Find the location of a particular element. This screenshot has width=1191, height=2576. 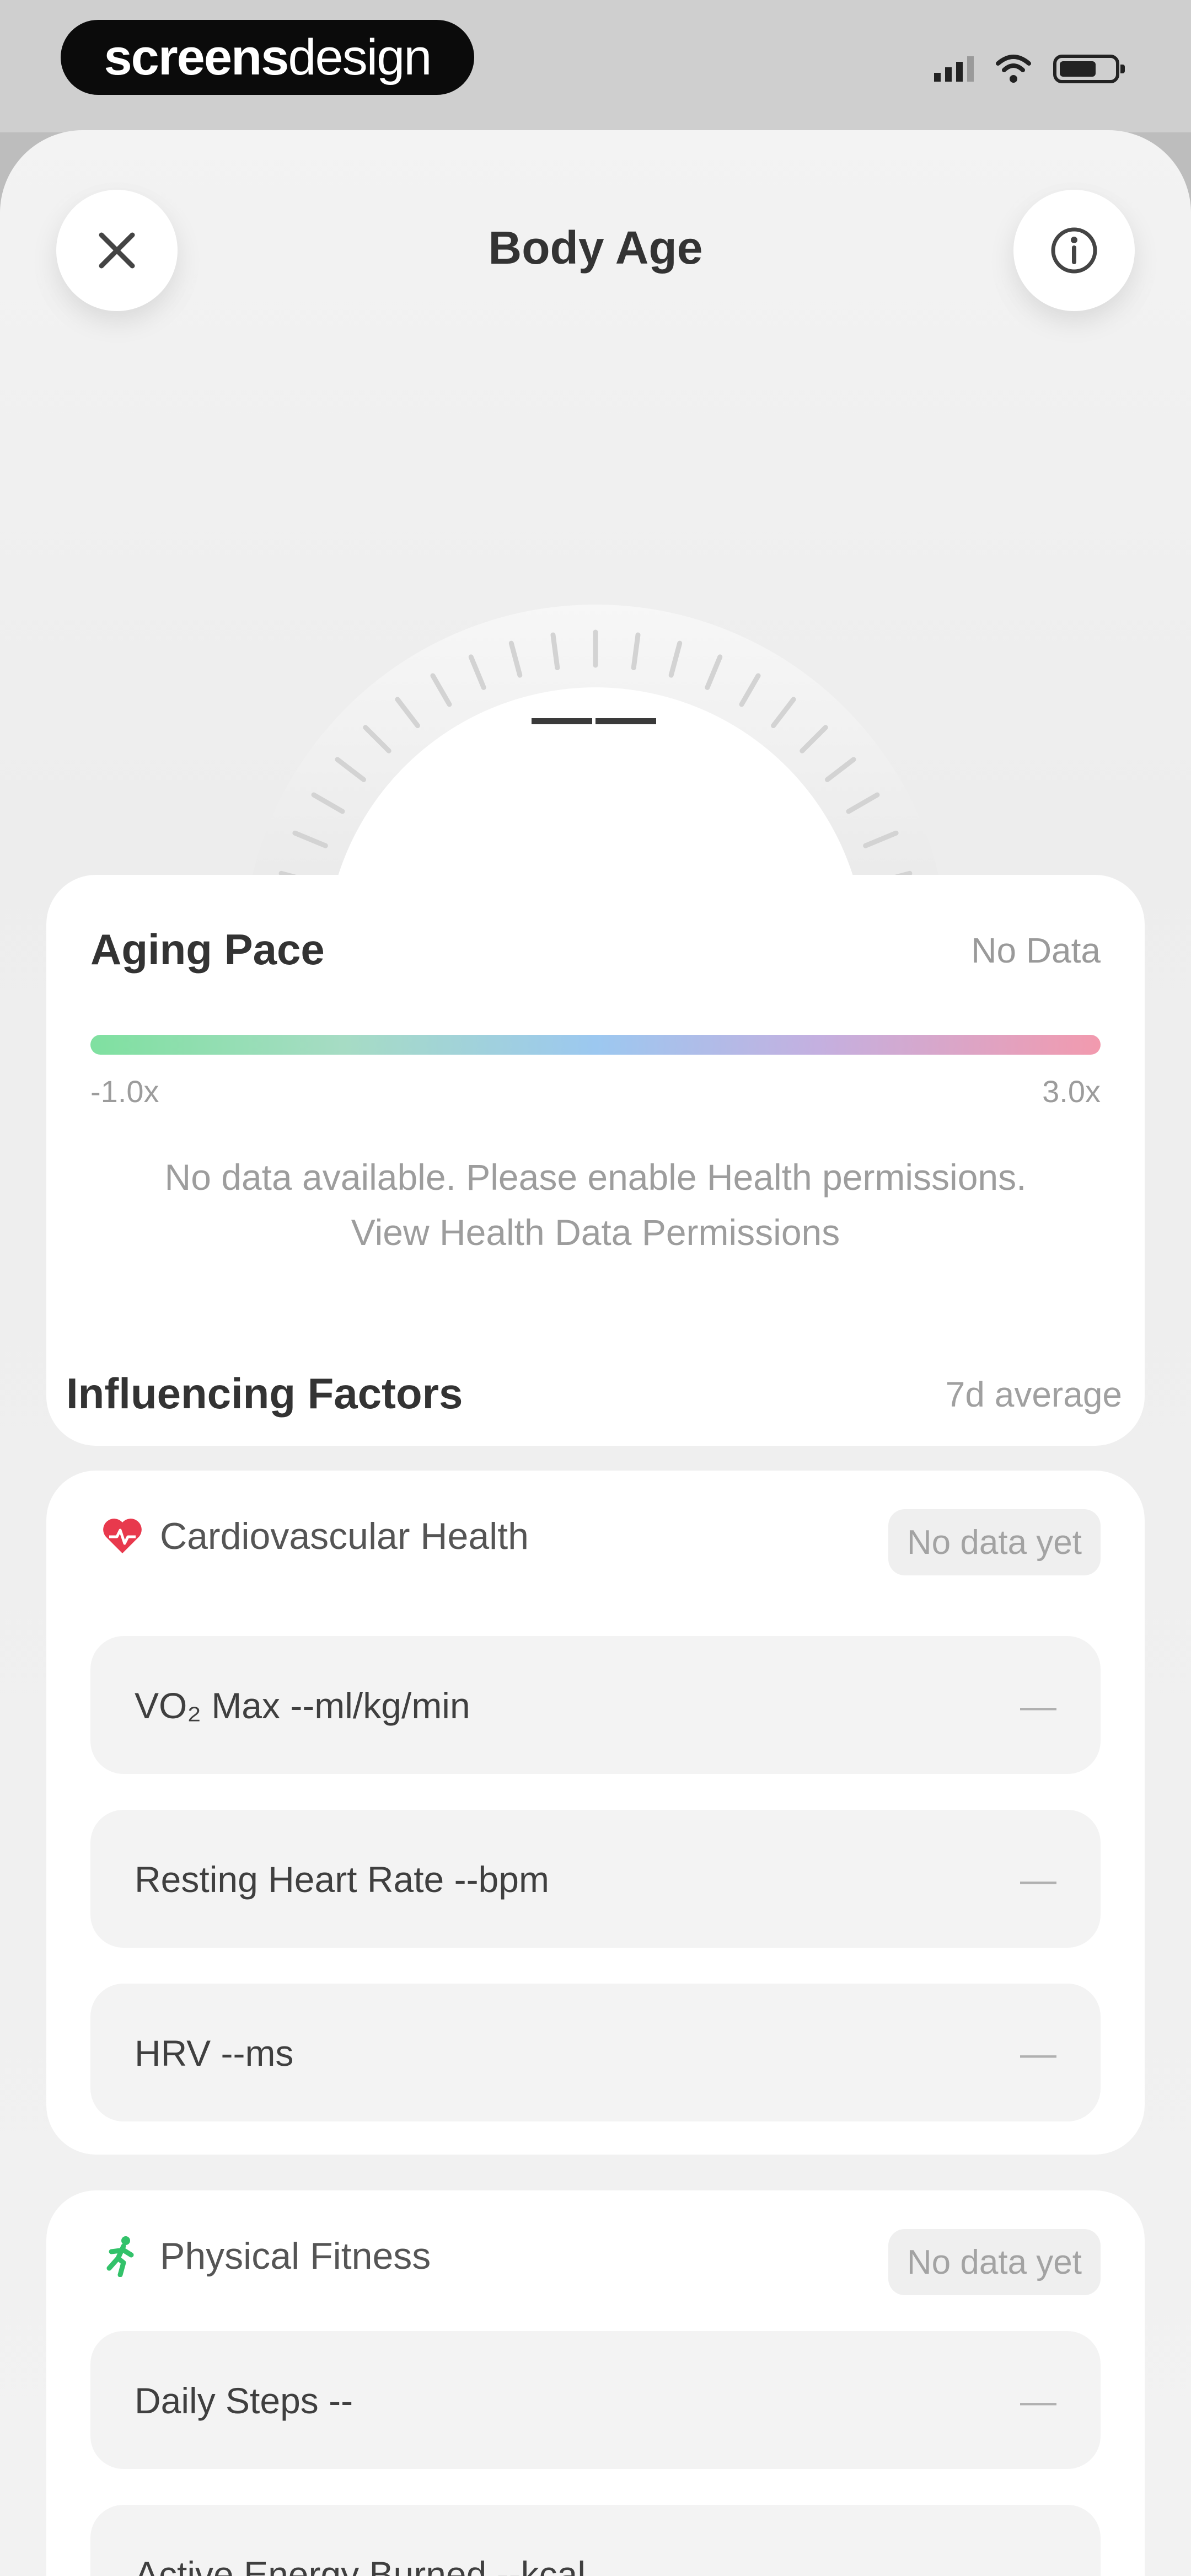

aging-pace-title: Aging Pace is located at coordinates (207, 949).